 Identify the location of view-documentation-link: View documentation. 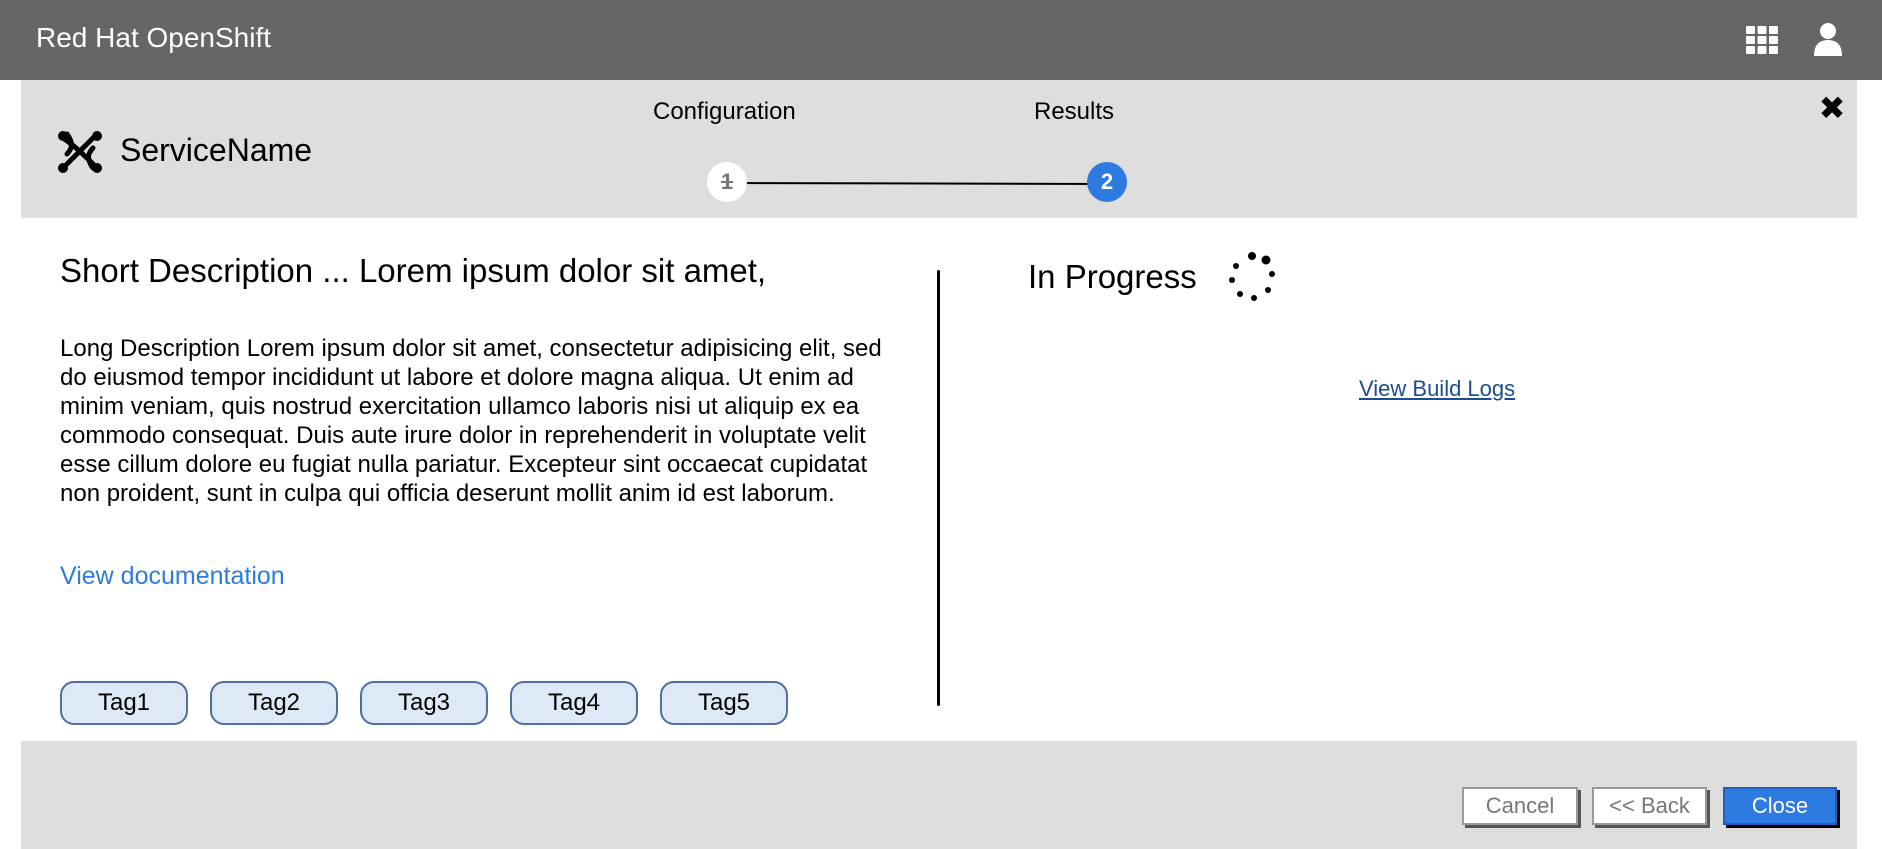
(172, 576).